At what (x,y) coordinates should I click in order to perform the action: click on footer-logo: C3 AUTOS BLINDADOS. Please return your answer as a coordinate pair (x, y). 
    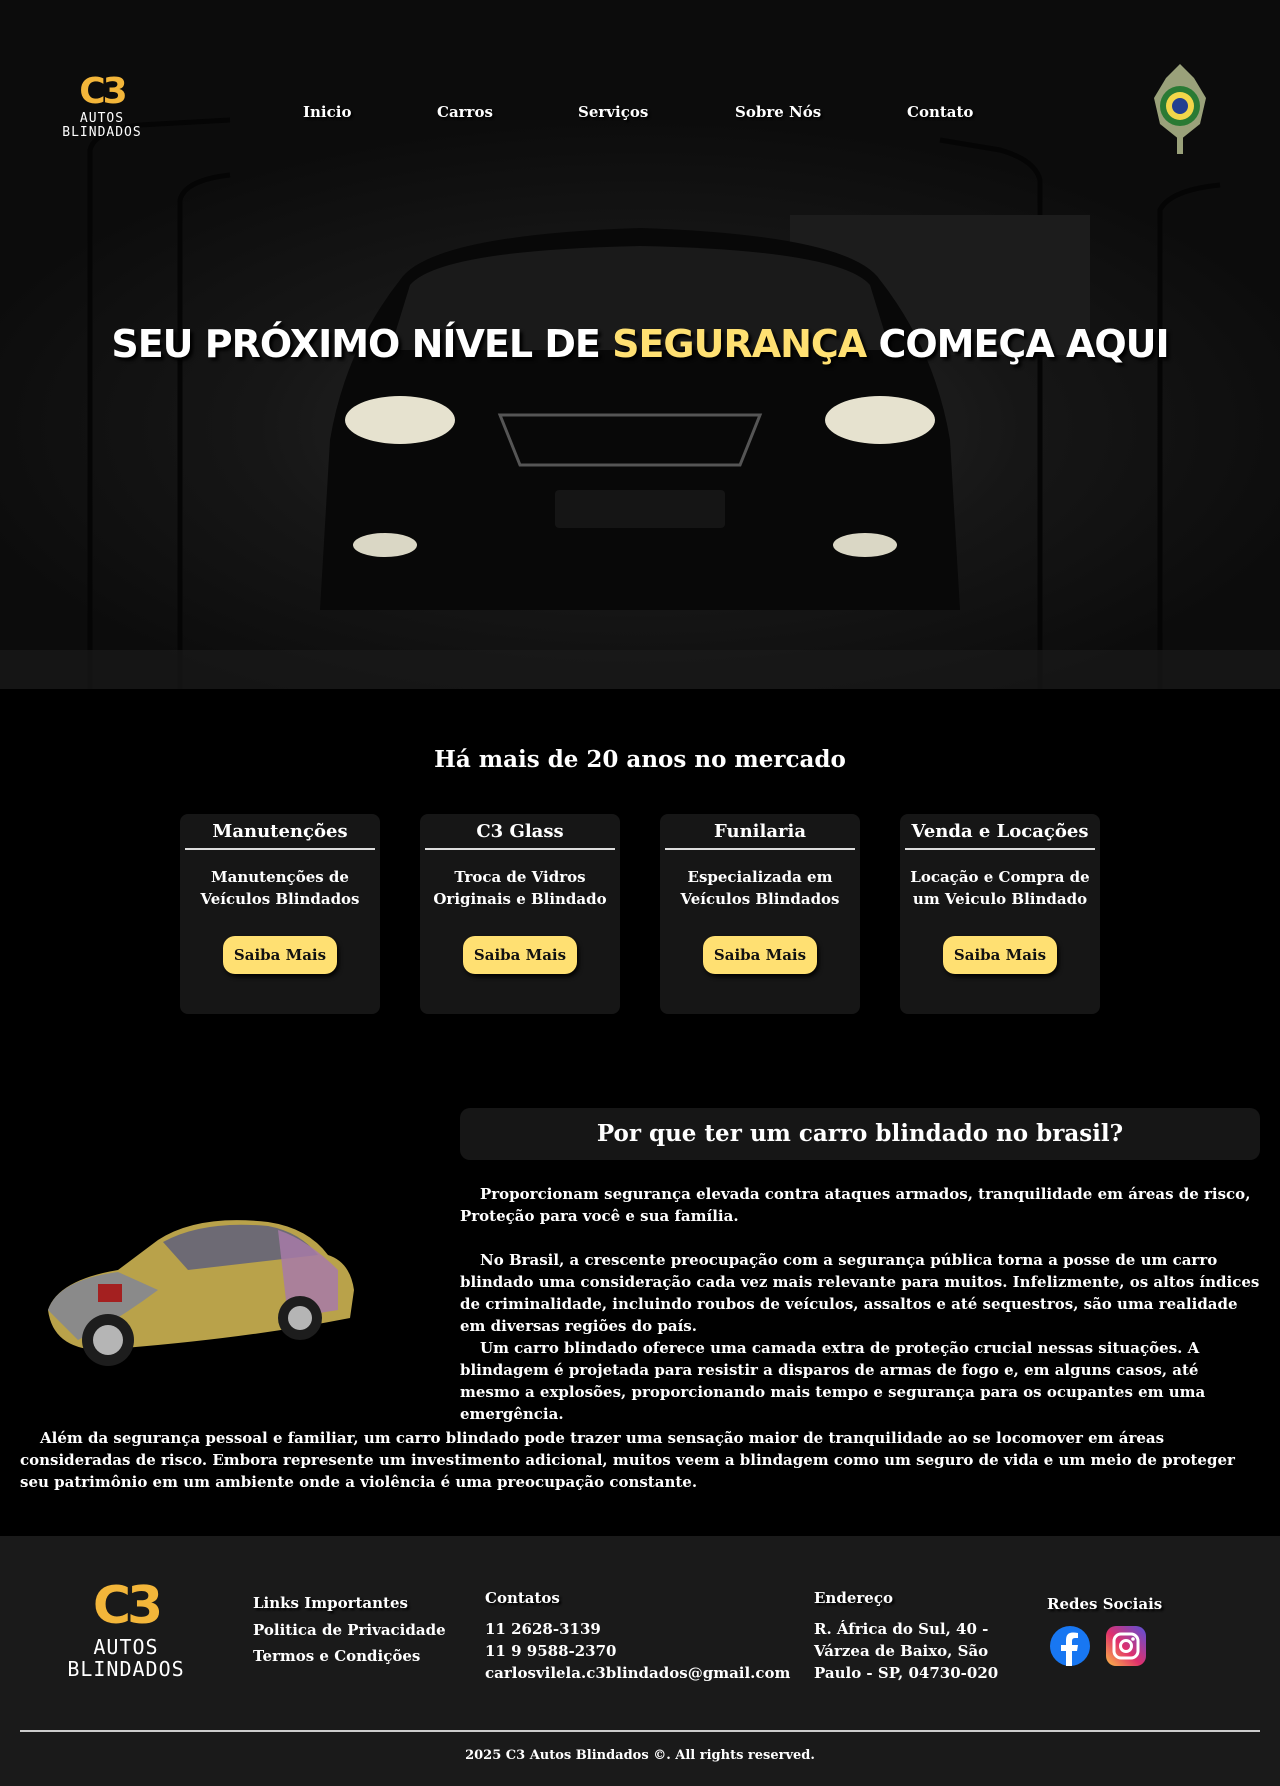
    Looking at the image, I should click on (126, 1628).